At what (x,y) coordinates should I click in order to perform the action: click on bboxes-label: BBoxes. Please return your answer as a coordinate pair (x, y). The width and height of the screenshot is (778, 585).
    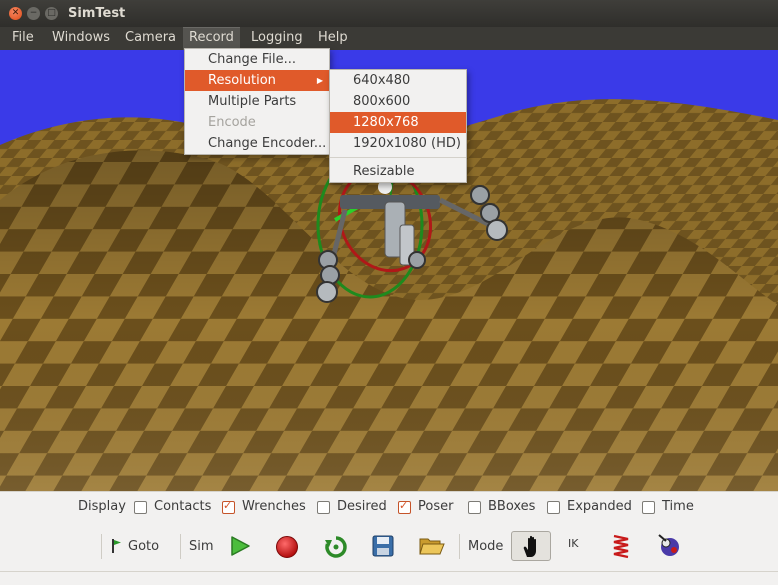
    Looking at the image, I should click on (511, 506).